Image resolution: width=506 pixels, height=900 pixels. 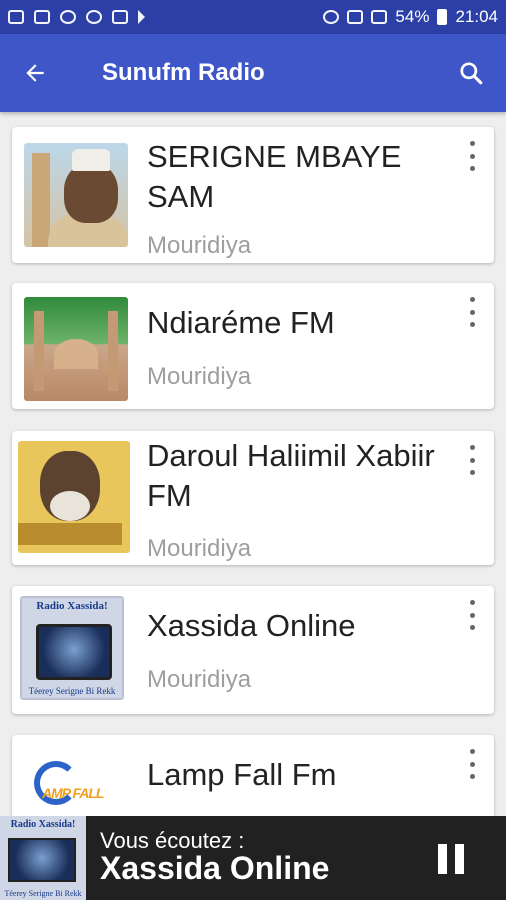 I want to click on logo-text: AMP FALL, so click(x=73, y=793).